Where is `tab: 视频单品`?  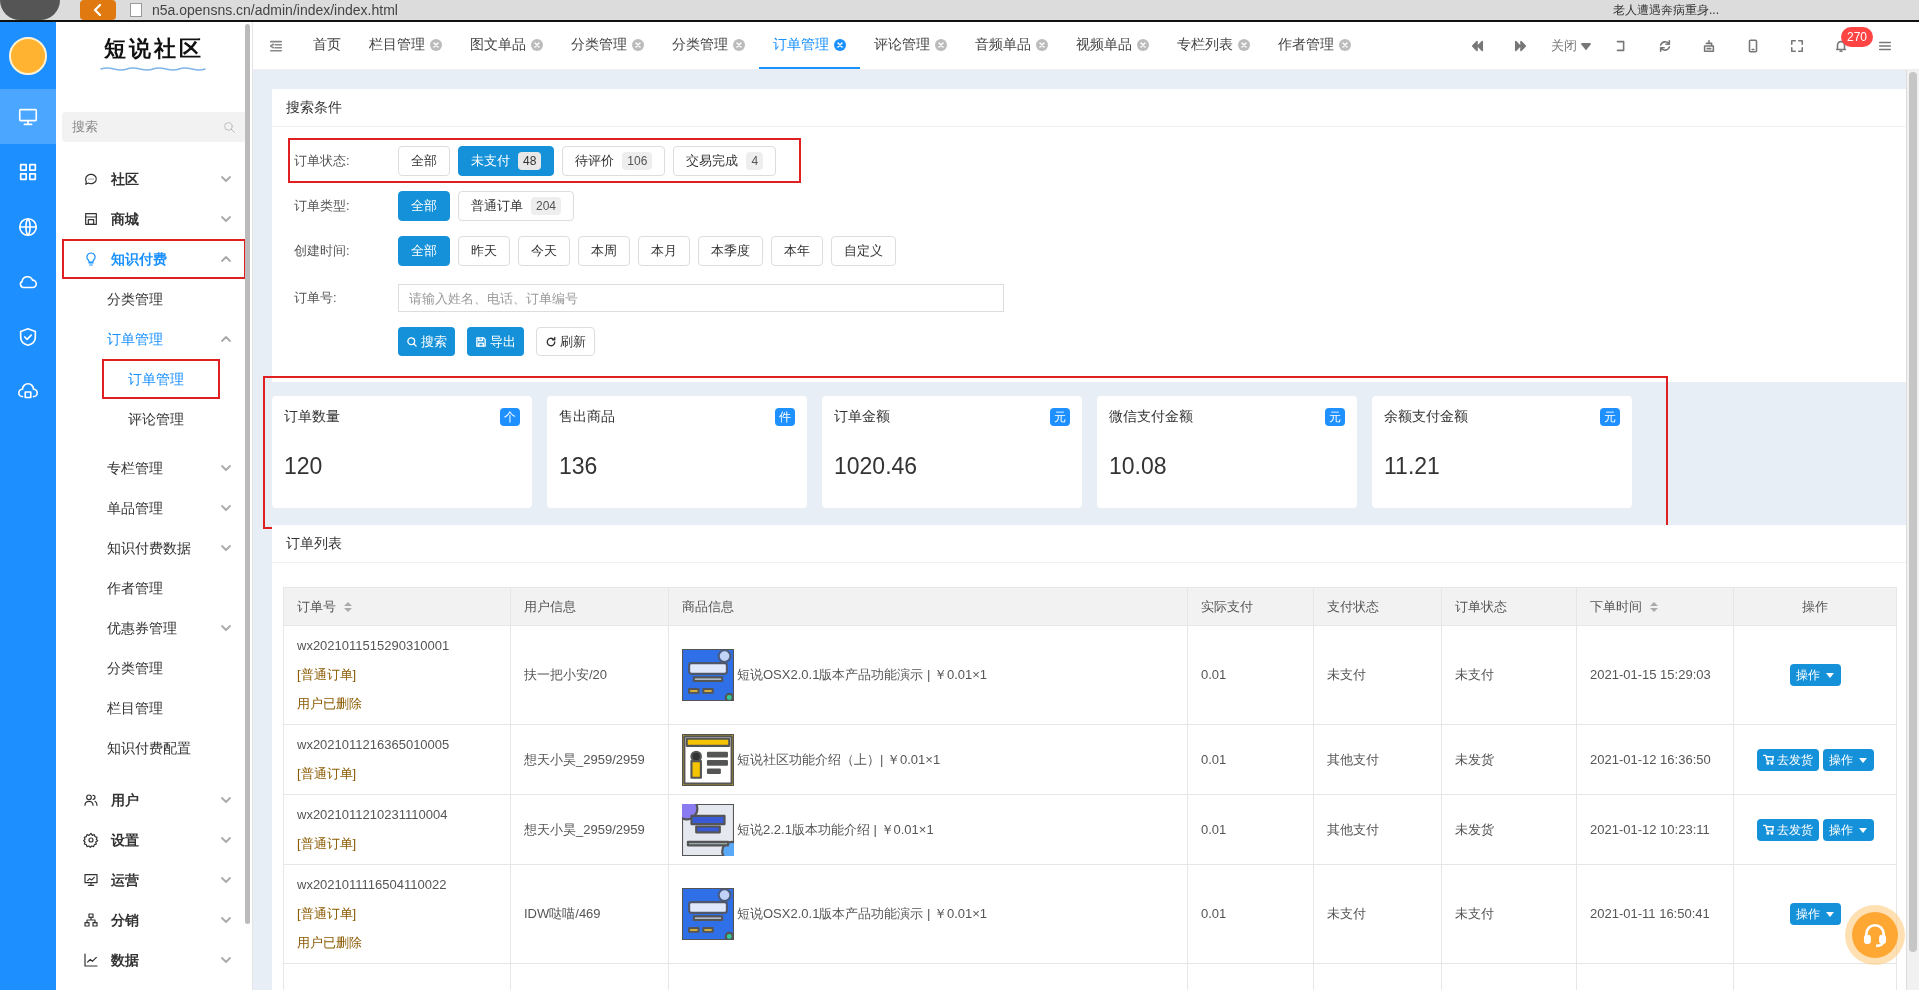
tab: 视频单品 is located at coordinates (1112, 45).